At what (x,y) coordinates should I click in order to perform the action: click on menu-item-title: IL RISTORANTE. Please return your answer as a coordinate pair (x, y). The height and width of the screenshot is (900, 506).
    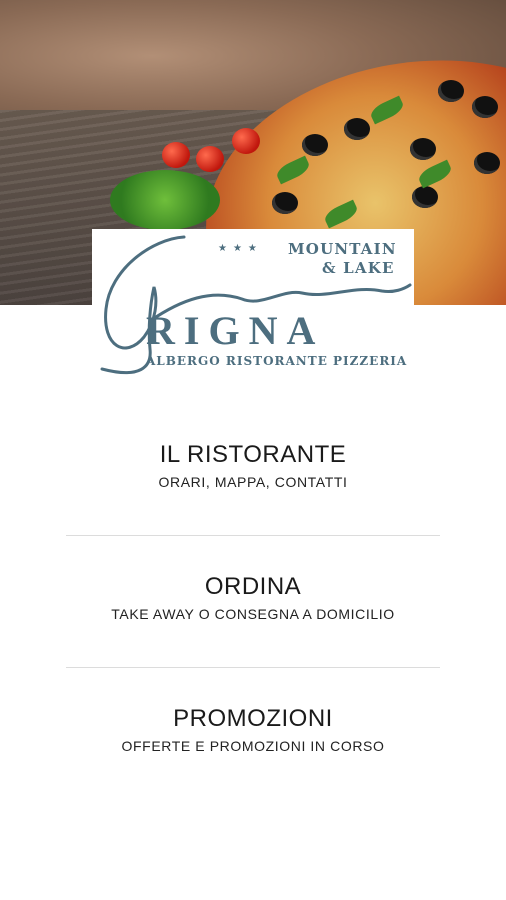
    Looking at the image, I should click on (253, 454).